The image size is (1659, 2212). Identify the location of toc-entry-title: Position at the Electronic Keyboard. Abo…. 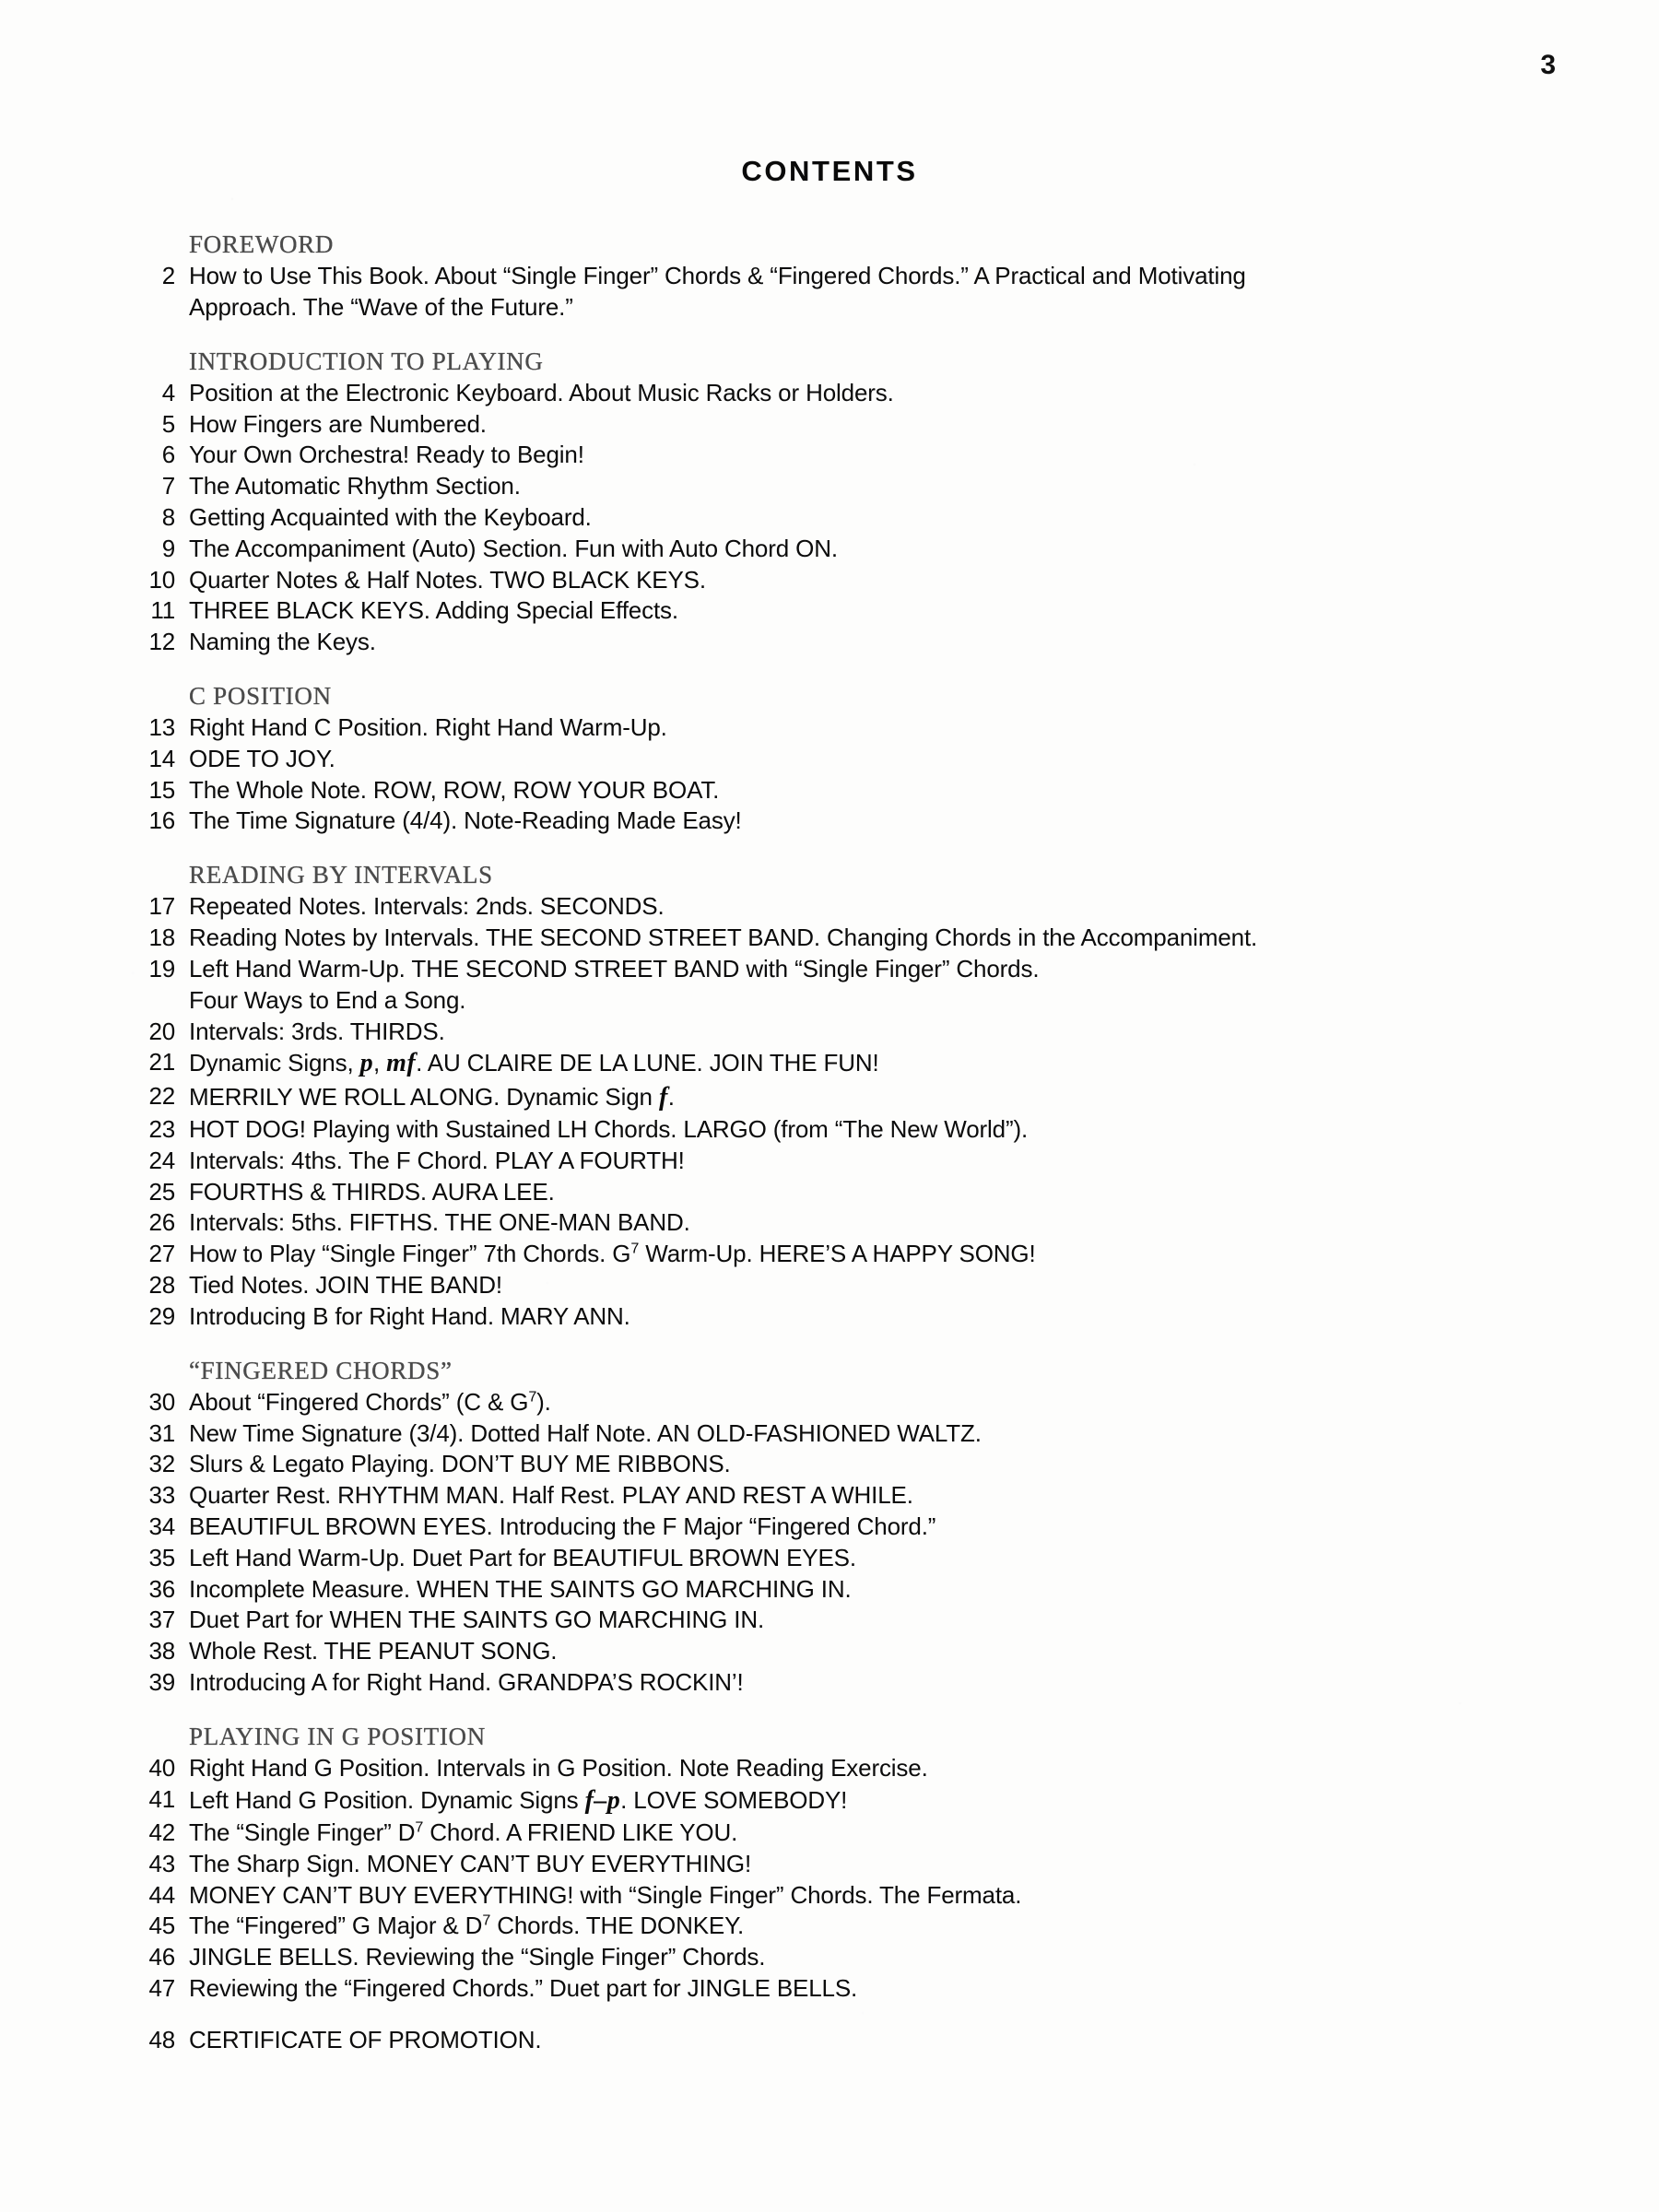
(541, 392).